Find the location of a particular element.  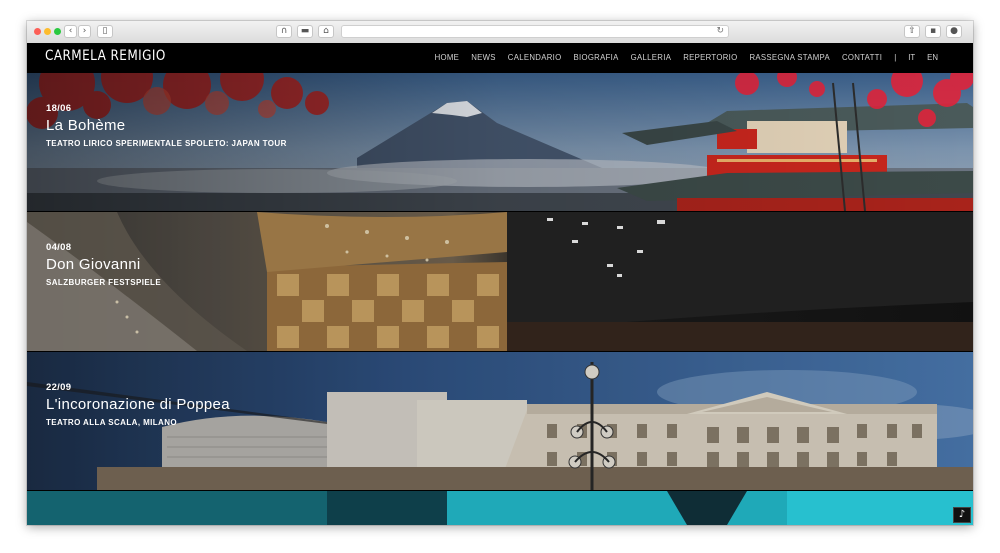

music-note-icon: ♪ is located at coordinates (962, 514).